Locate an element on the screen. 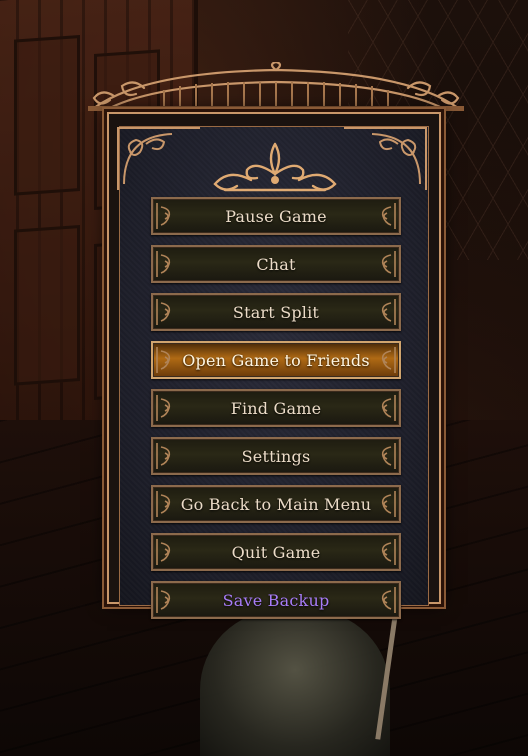 The height and width of the screenshot is (756, 528). player-character is located at coordinates (295, 683).